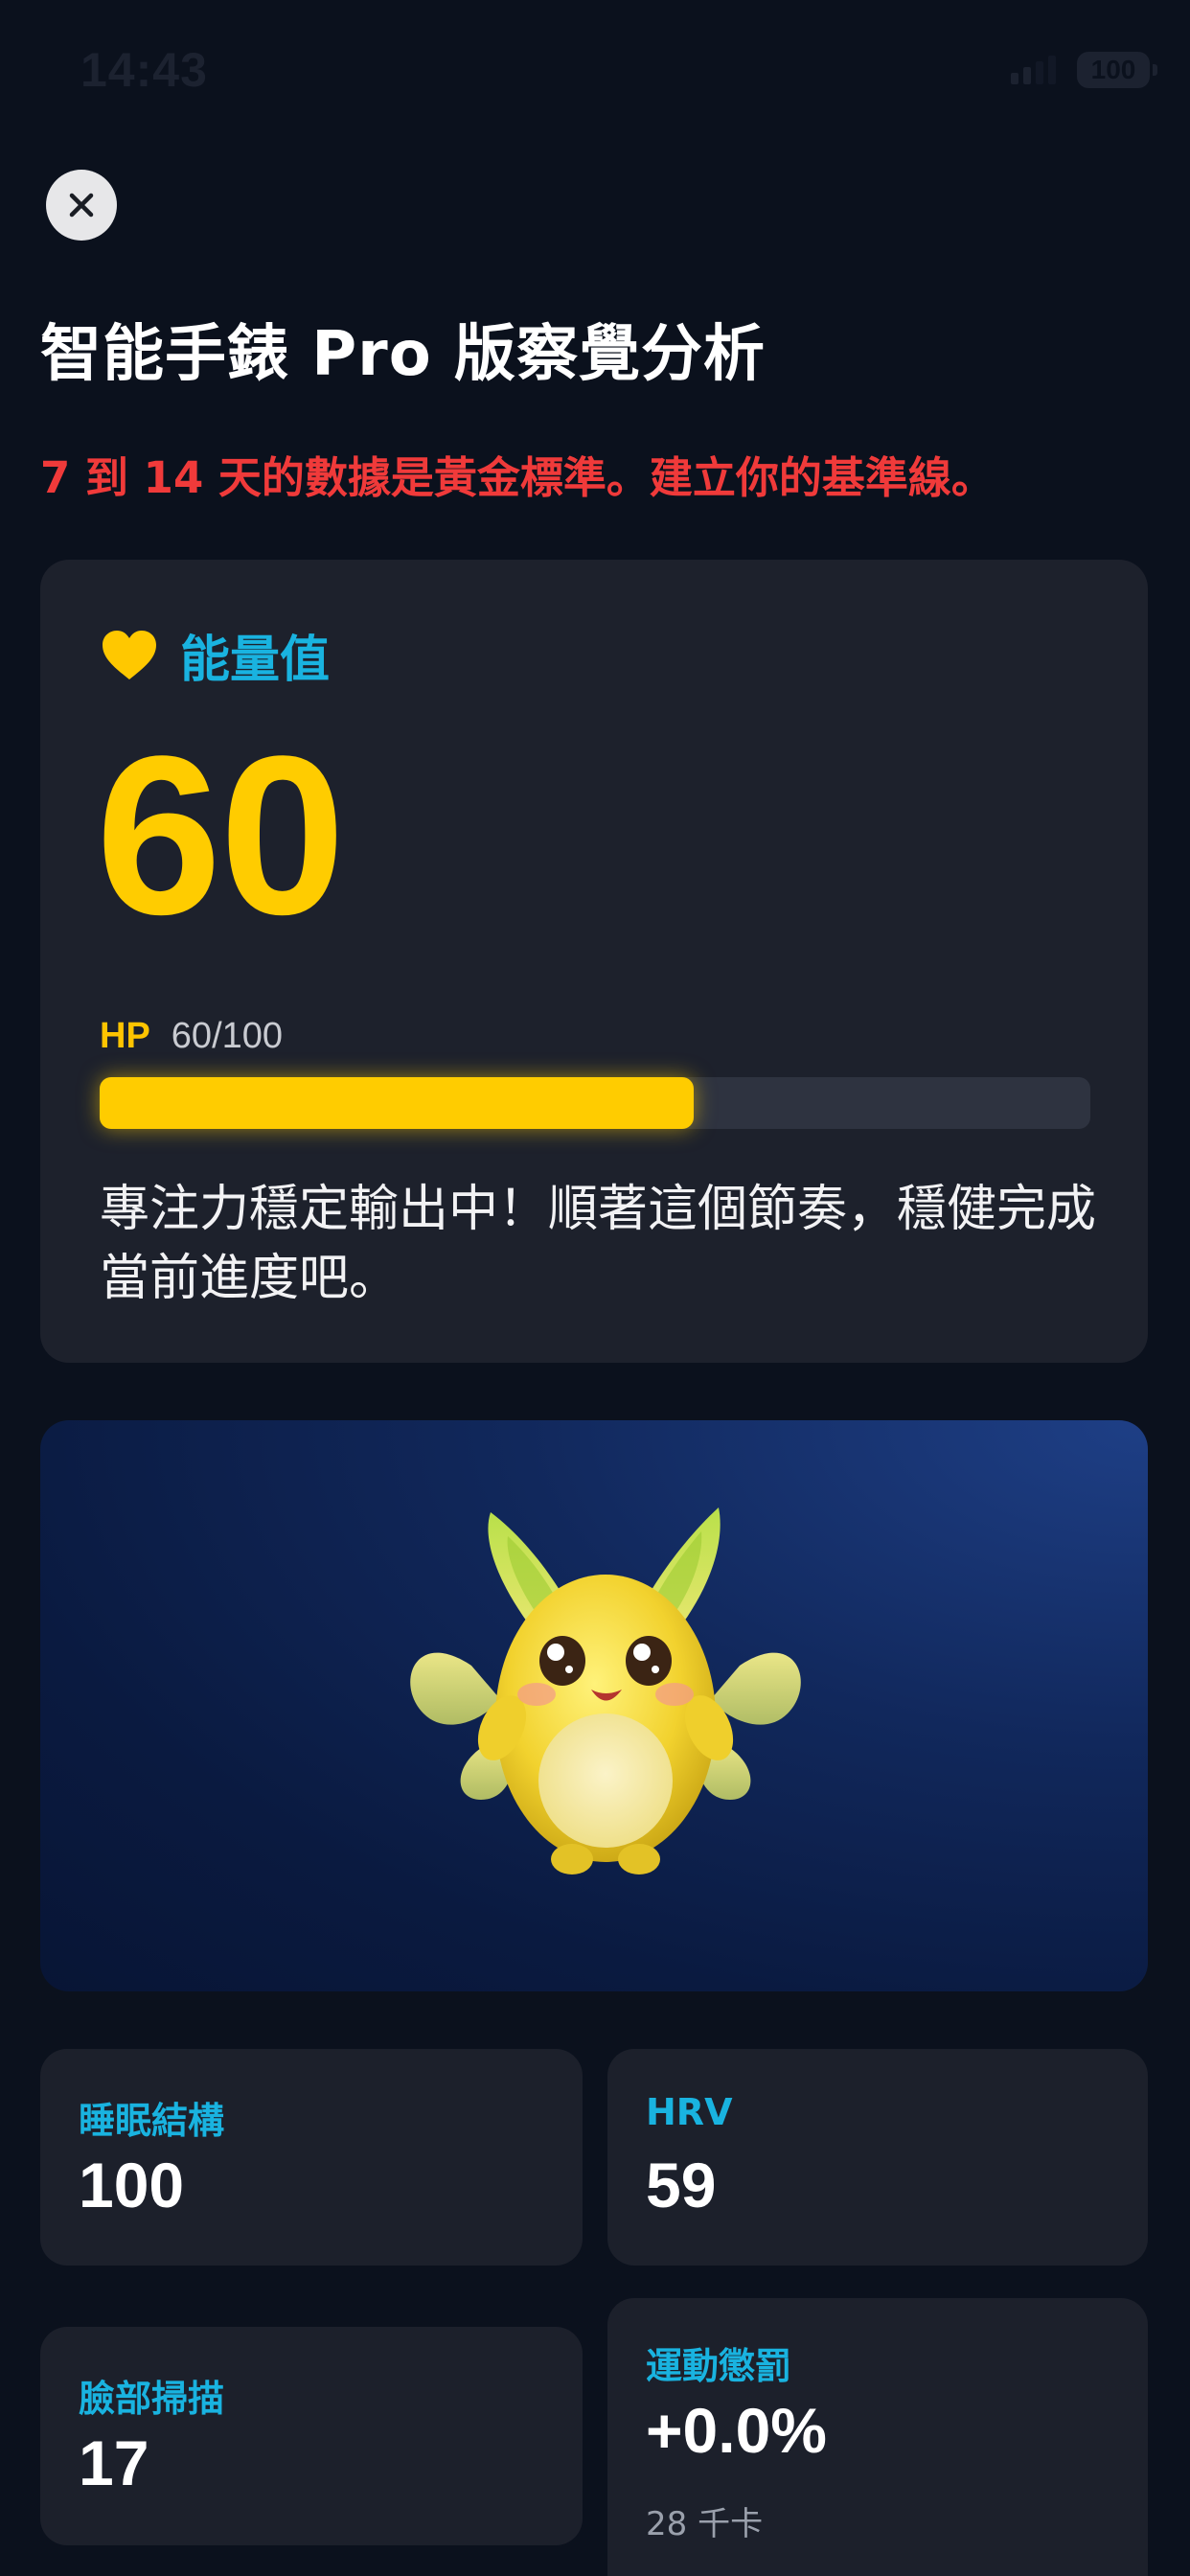  What do you see at coordinates (595, 72) in the screenshot?
I see `status-bar: 14:43 100` at bounding box center [595, 72].